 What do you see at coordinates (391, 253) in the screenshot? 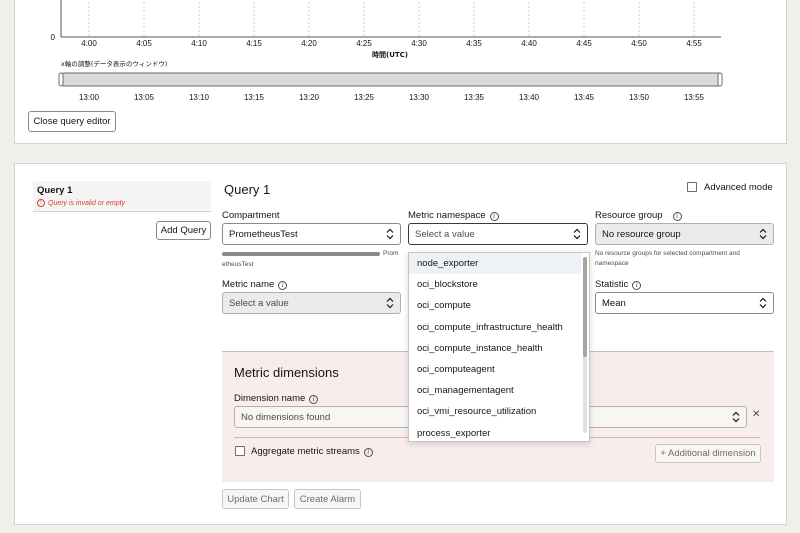
I see `compartment-path-tail: Prom` at bounding box center [391, 253].